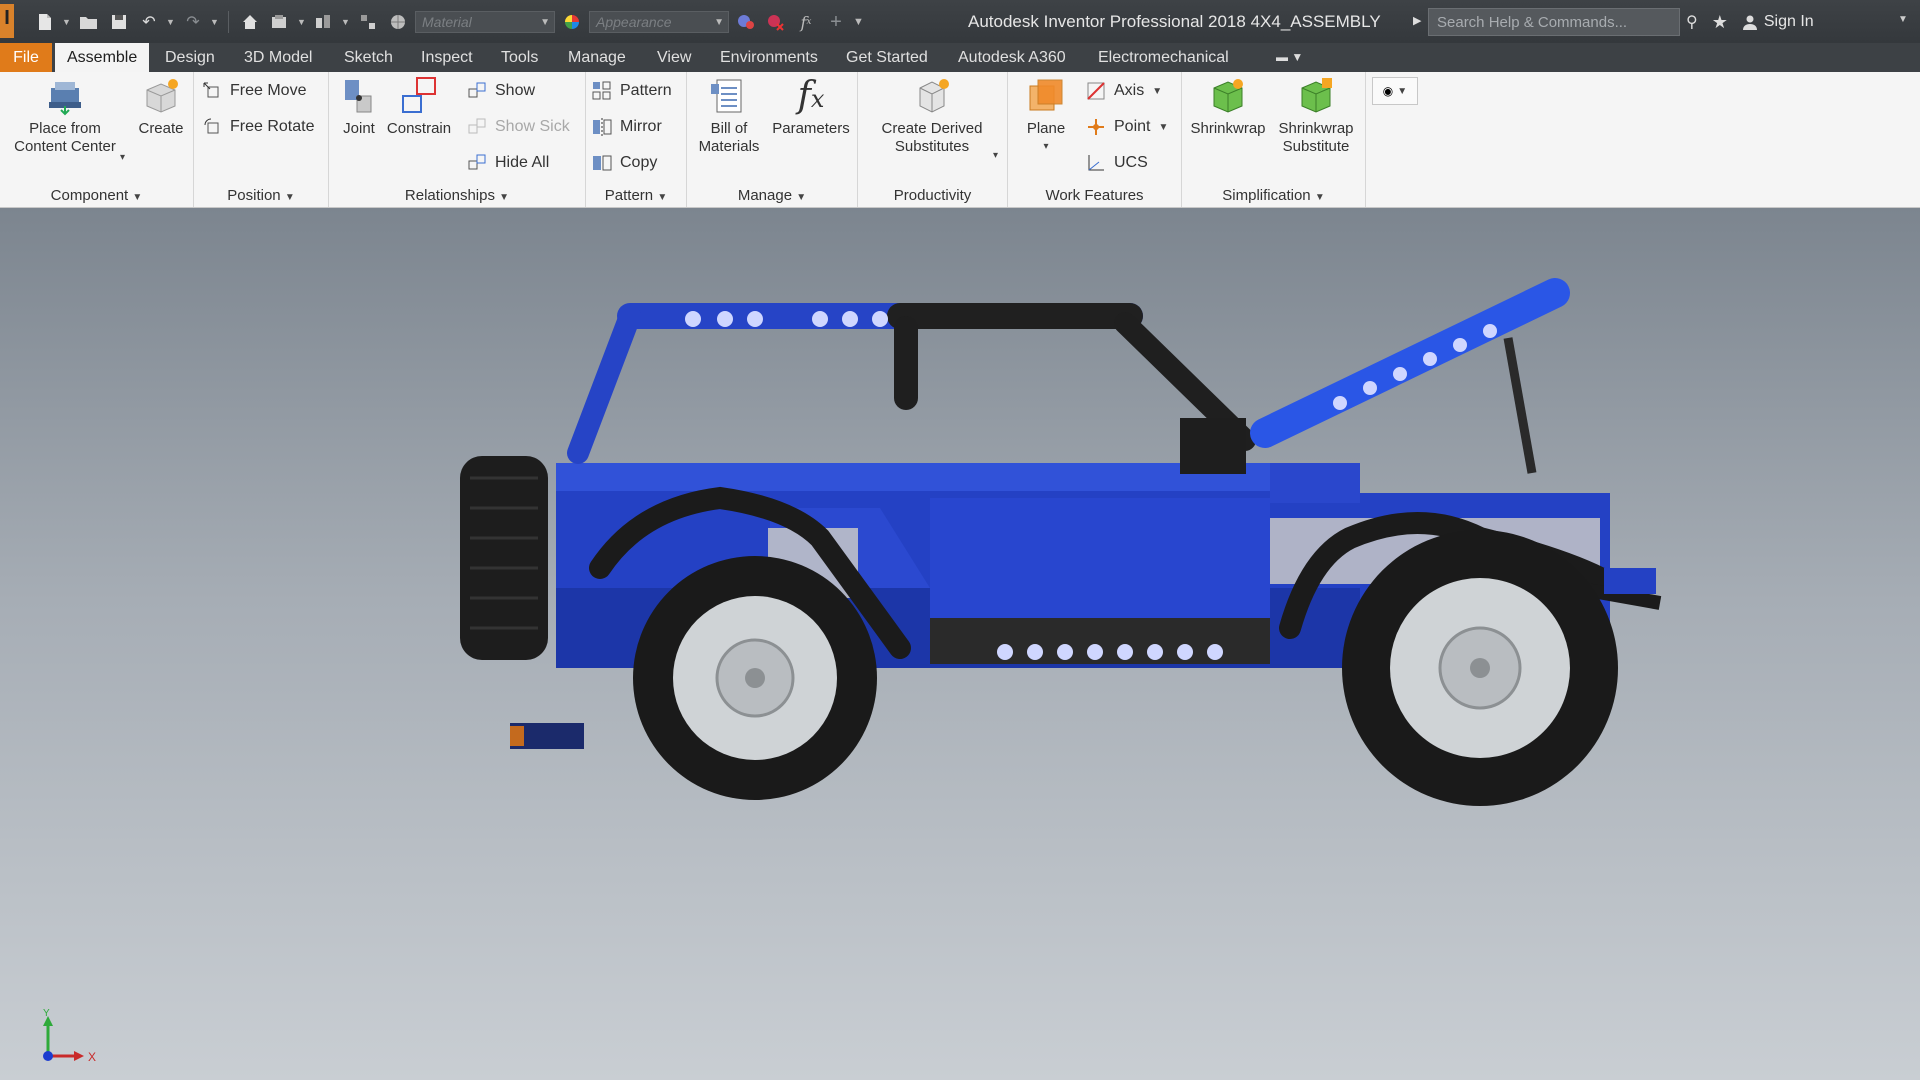 The image size is (1920, 1080). Describe the element at coordinates (776, 22) in the screenshot. I see `clear-appearance-icon` at that location.